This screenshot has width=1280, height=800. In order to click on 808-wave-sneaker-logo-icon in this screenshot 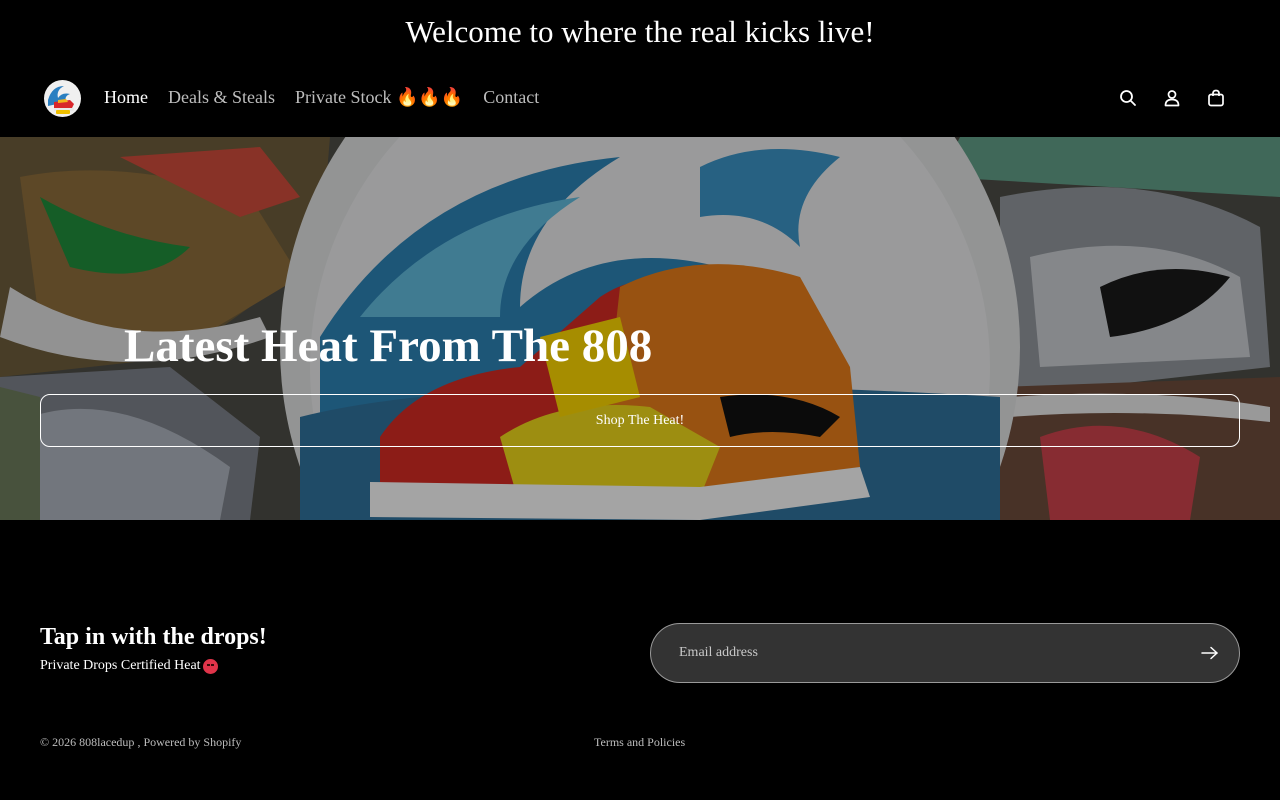, I will do `click(62, 98)`.